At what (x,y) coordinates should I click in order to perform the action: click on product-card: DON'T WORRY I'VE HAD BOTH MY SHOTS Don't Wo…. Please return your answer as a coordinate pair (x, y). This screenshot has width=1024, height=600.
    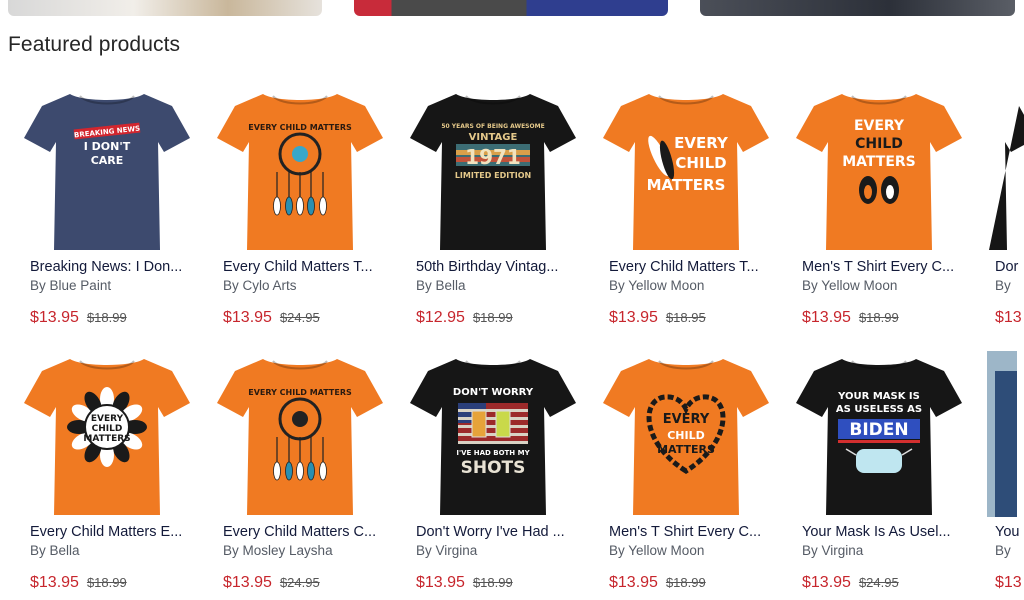
    Looking at the image, I should click on (504, 471).